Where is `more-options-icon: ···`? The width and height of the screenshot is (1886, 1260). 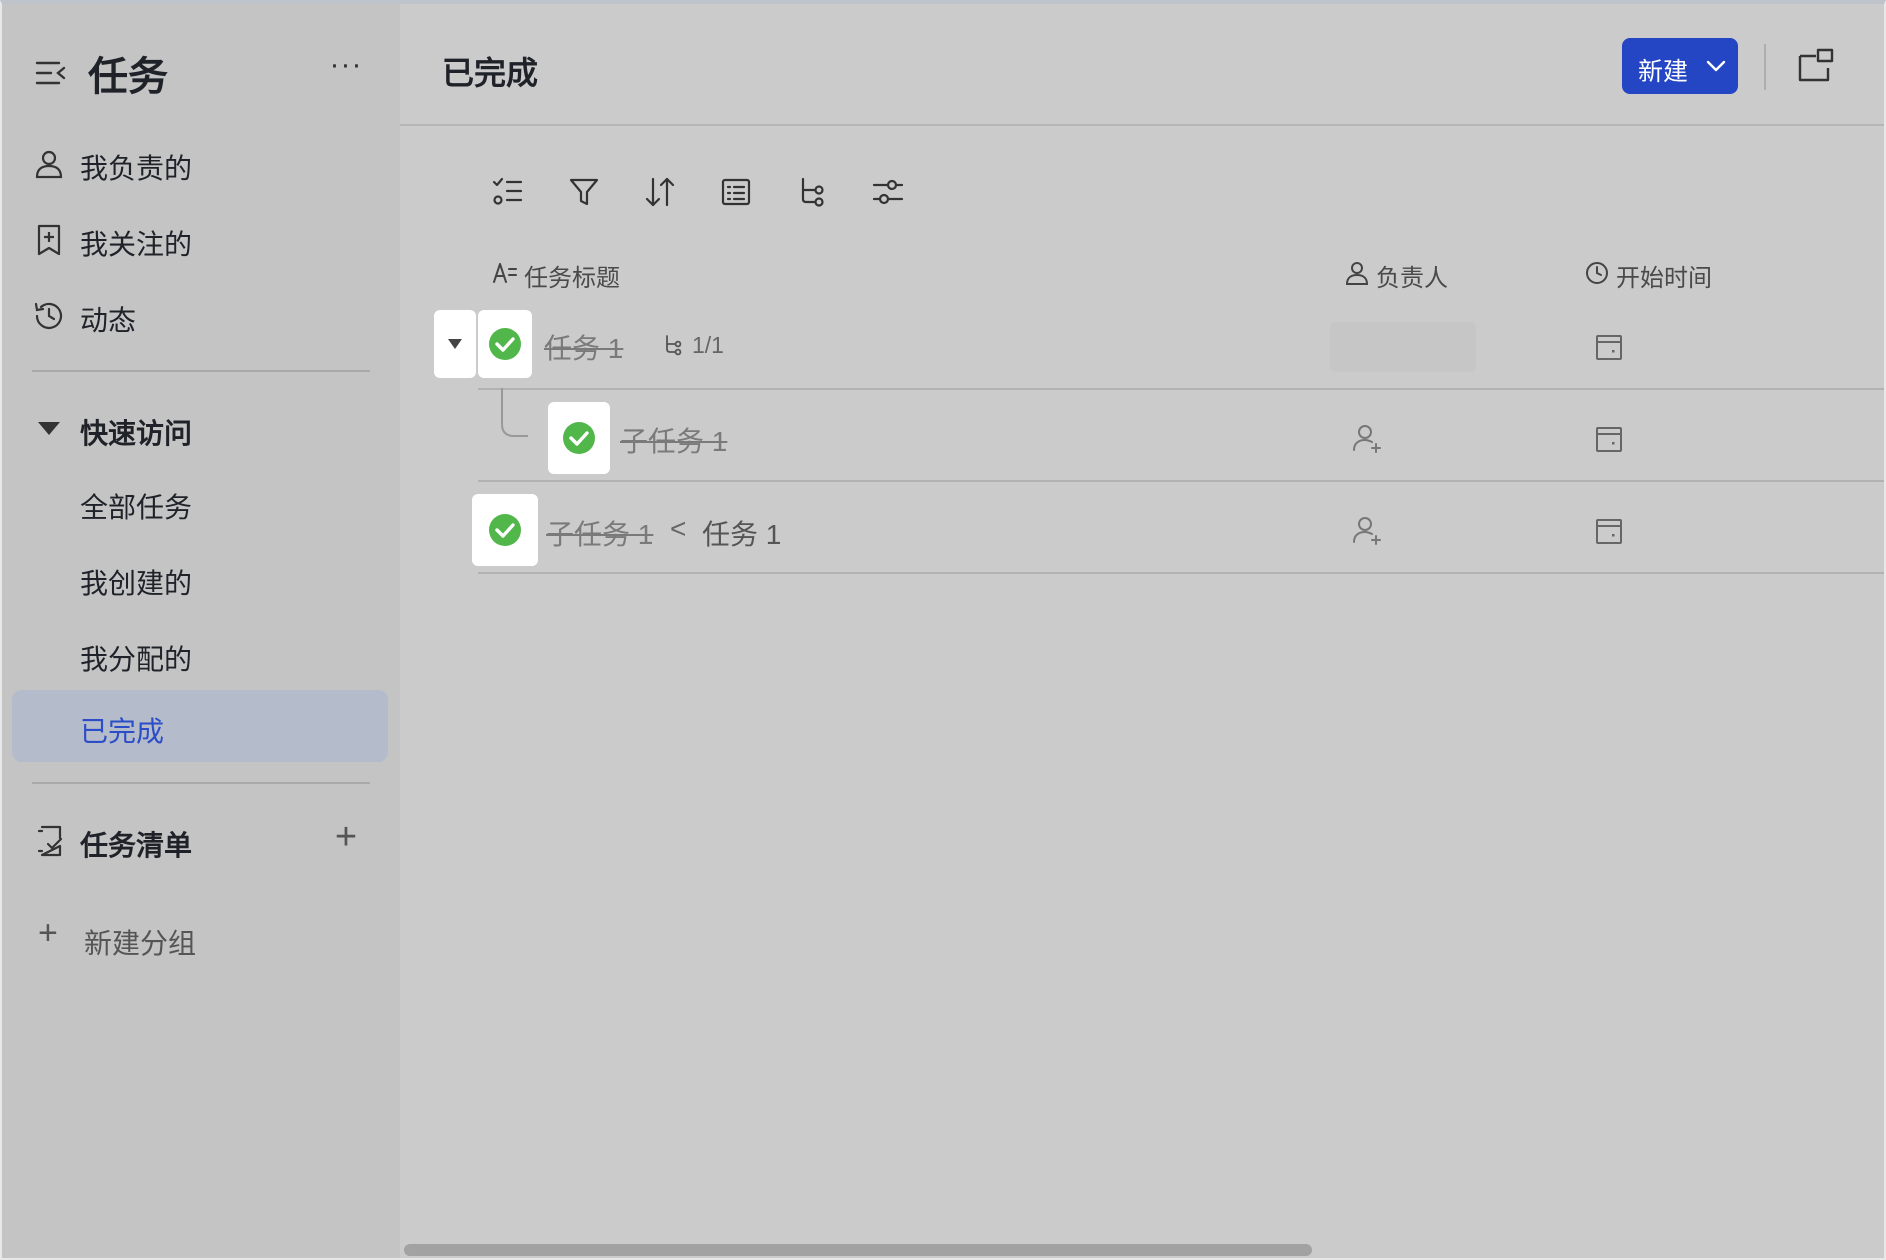
more-options-icon: ··· is located at coordinates (346, 68).